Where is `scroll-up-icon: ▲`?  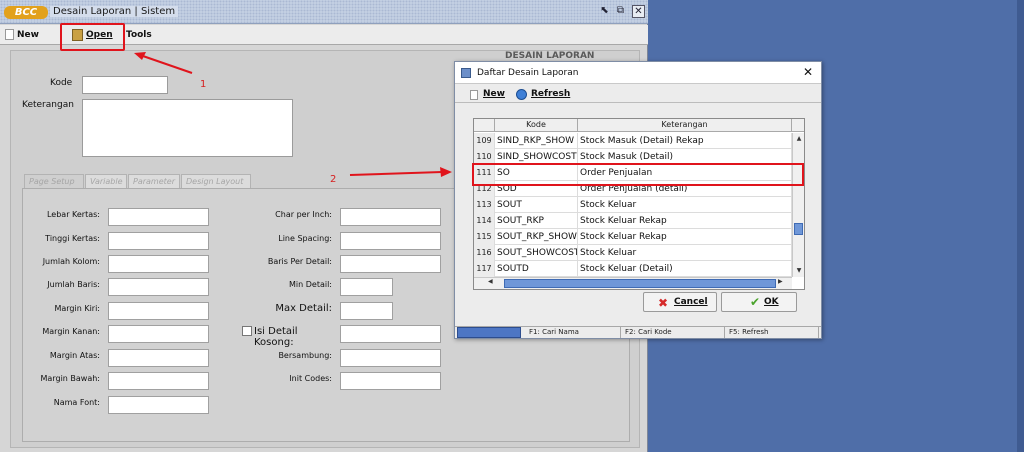 scroll-up-icon: ▲ is located at coordinates (799, 138).